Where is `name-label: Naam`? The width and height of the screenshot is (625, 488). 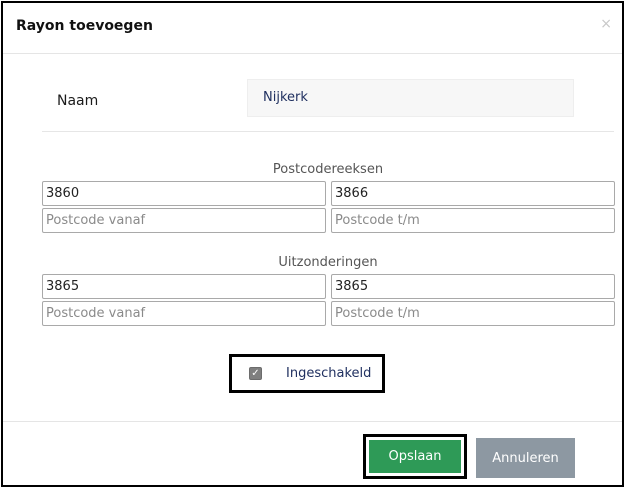
name-label: Naam is located at coordinates (78, 101).